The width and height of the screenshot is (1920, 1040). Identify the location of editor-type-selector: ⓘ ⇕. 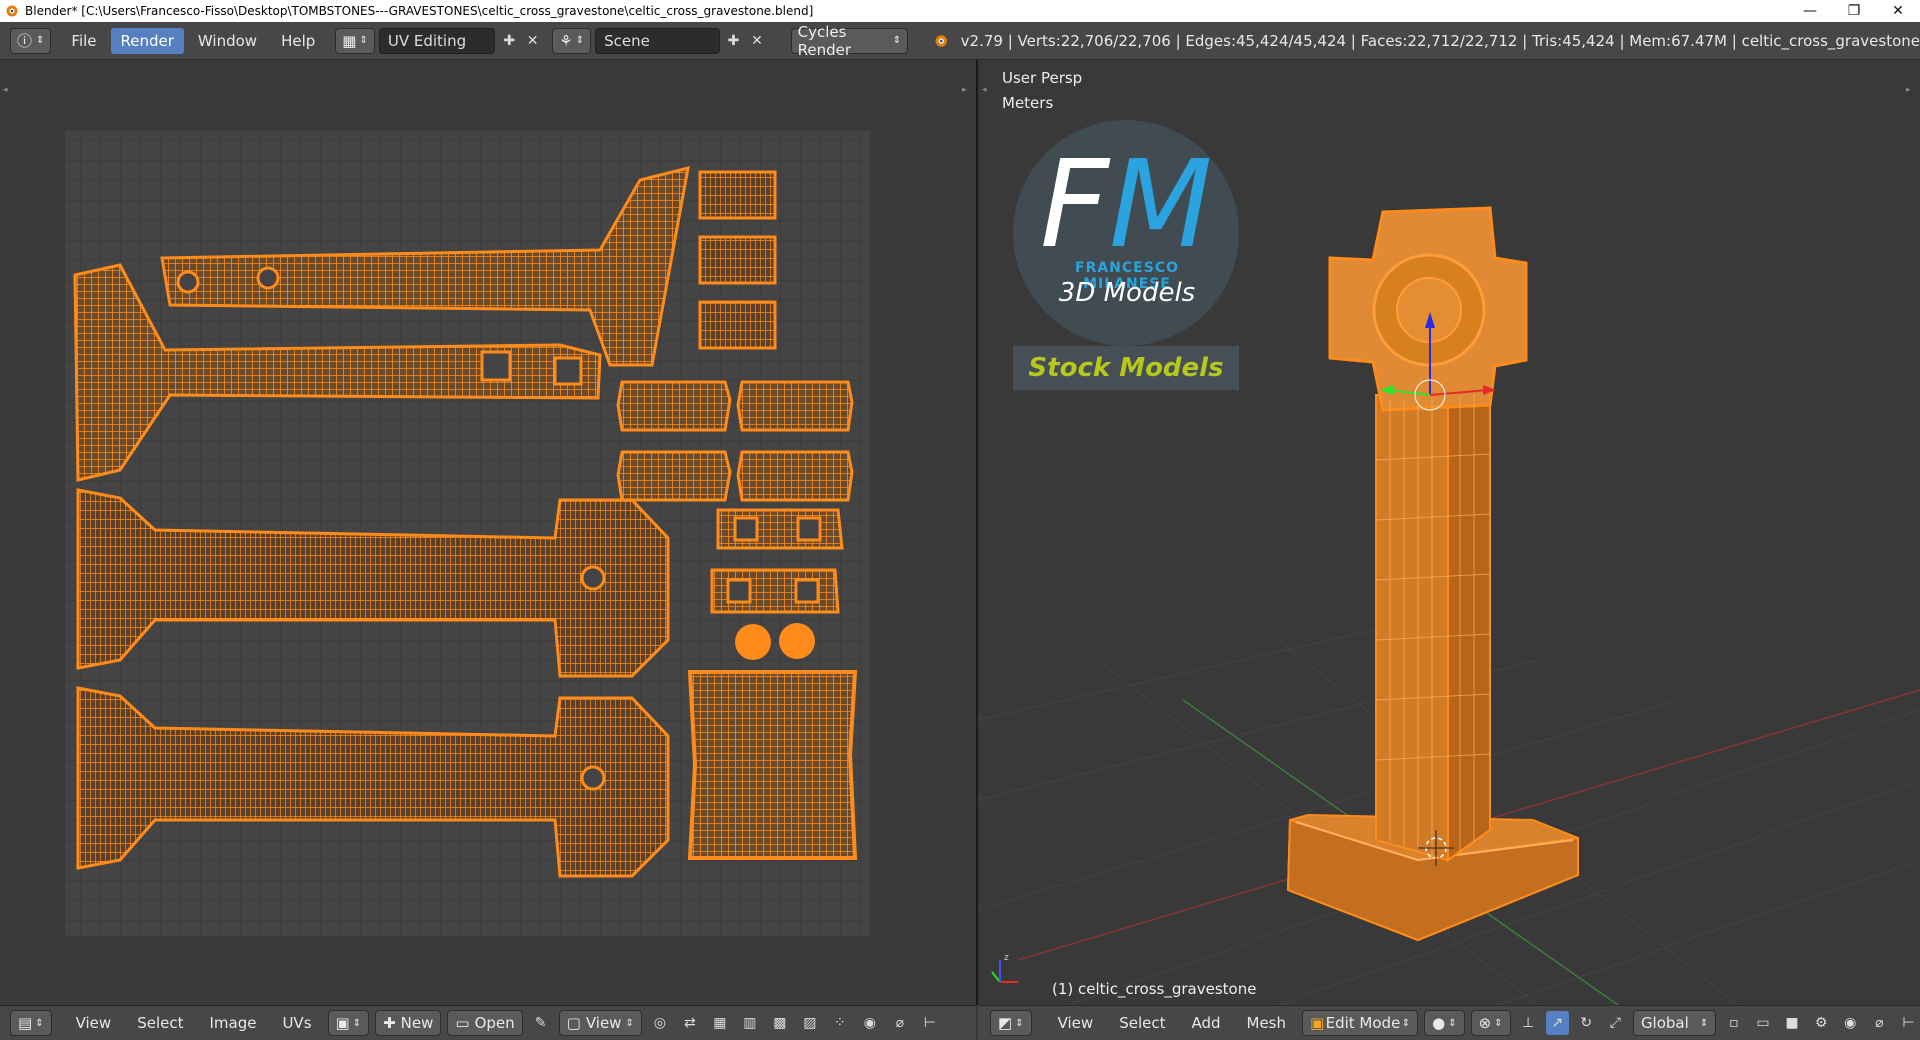
(31, 40).